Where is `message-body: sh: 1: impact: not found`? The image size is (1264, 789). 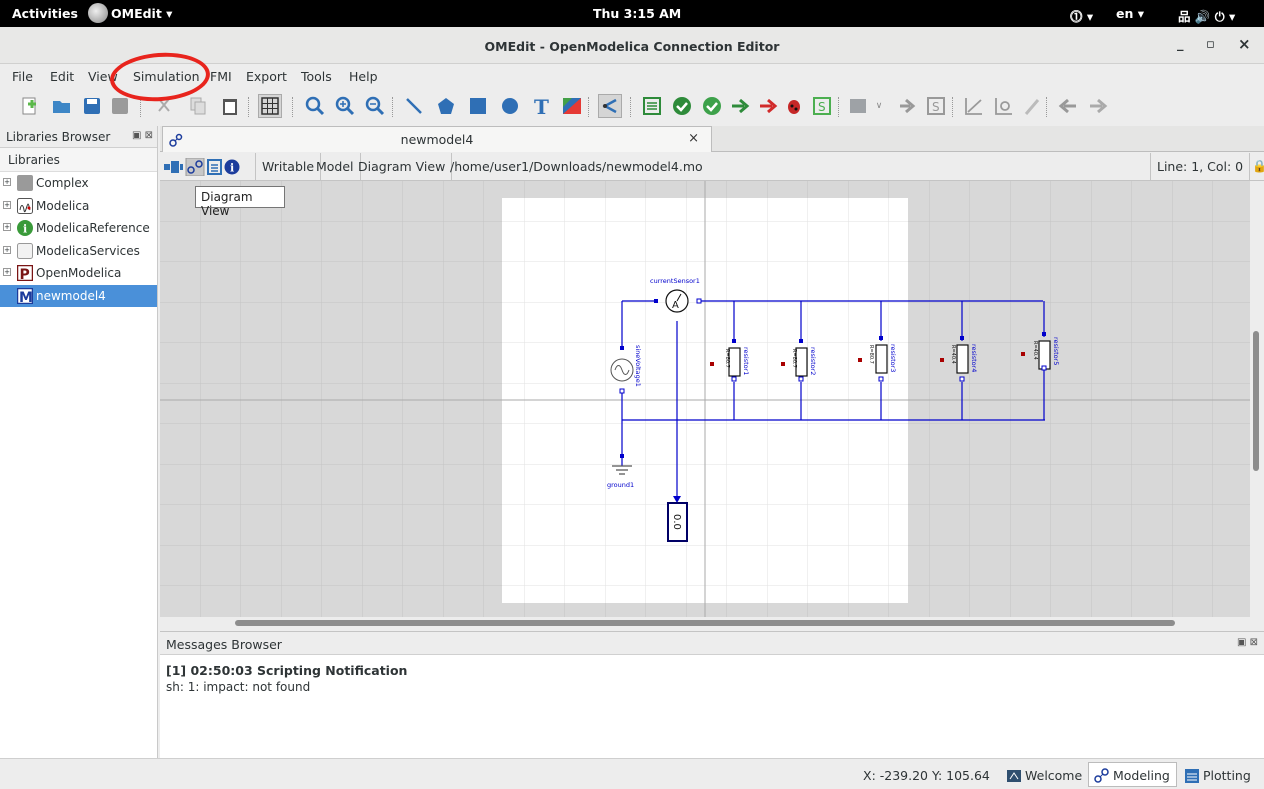
message-body: sh: 1: impact: not found is located at coordinates (238, 687).